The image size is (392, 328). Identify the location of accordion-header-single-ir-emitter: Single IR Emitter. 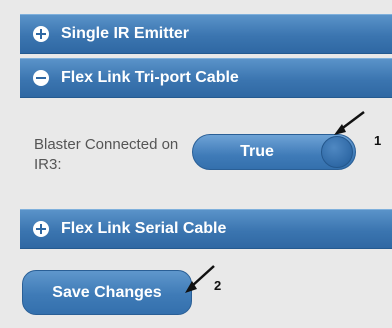
(206, 34).